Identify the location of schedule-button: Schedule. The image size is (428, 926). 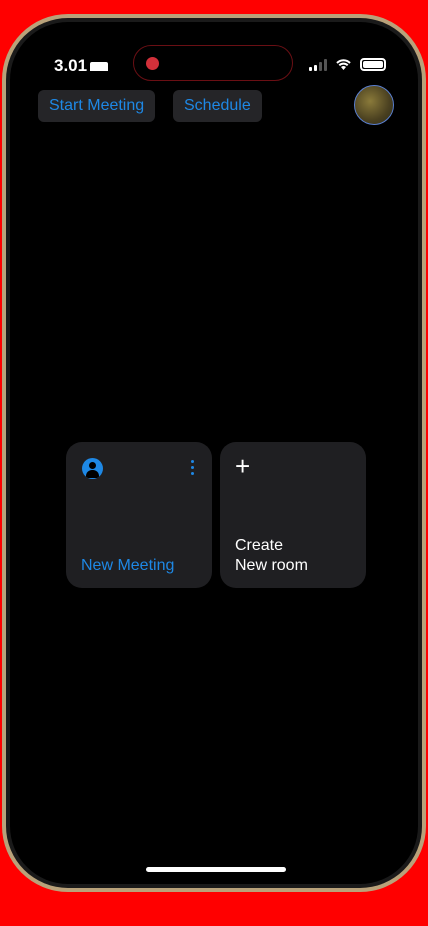
(217, 106).